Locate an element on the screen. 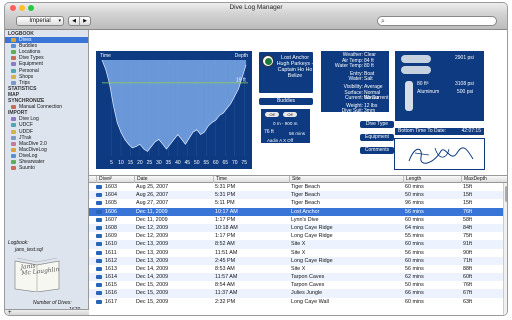  window-controls is located at coordinates (22, 8).